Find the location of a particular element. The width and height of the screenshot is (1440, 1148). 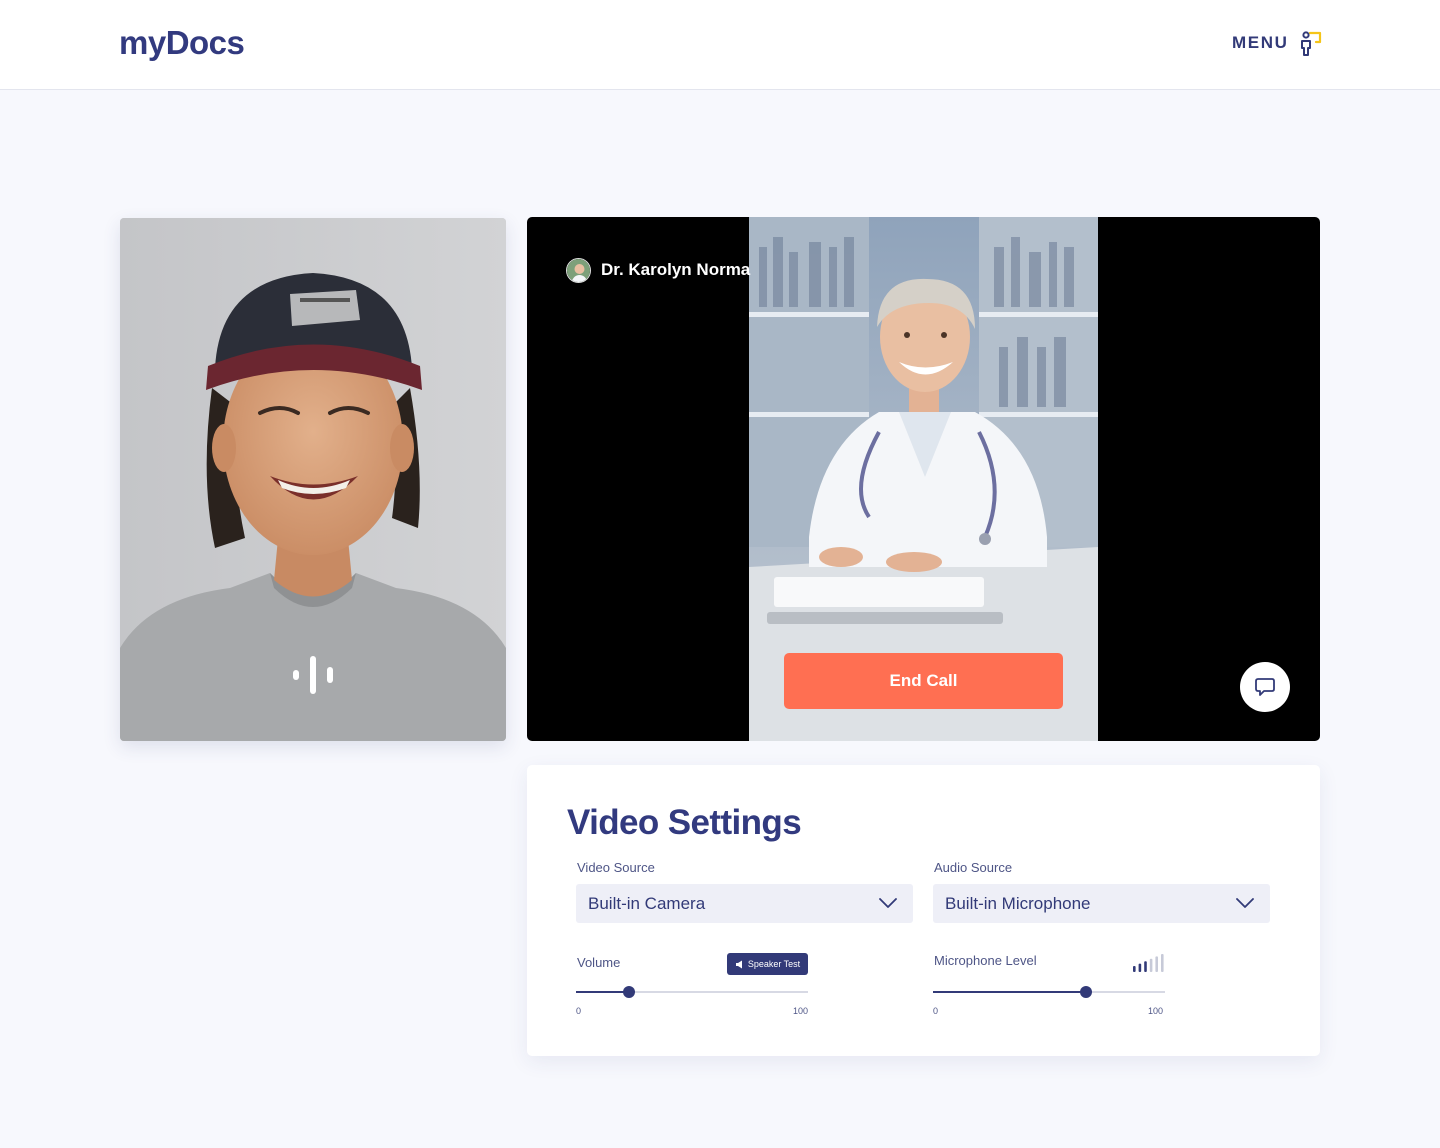

speaker-test-label: Speaker Test is located at coordinates (774, 964).